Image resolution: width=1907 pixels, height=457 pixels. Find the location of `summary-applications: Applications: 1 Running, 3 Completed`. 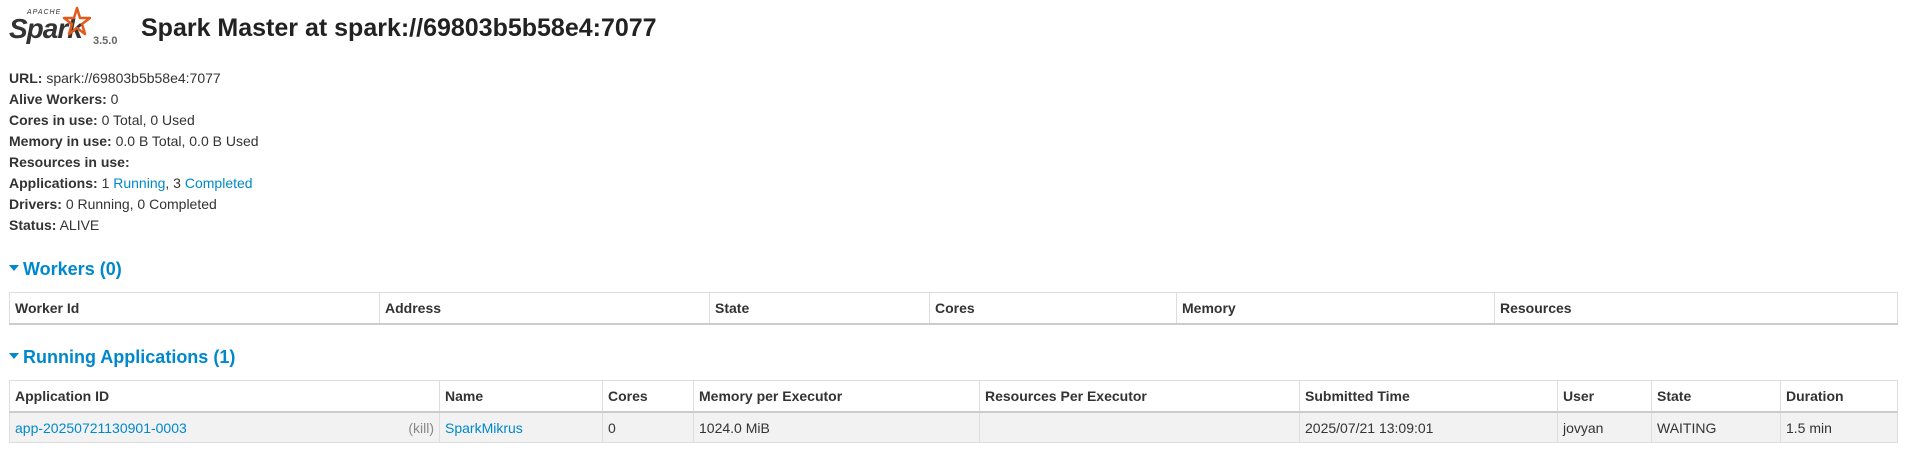

summary-applications: Applications: 1 Running, 3 Completed is located at coordinates (131, 183).